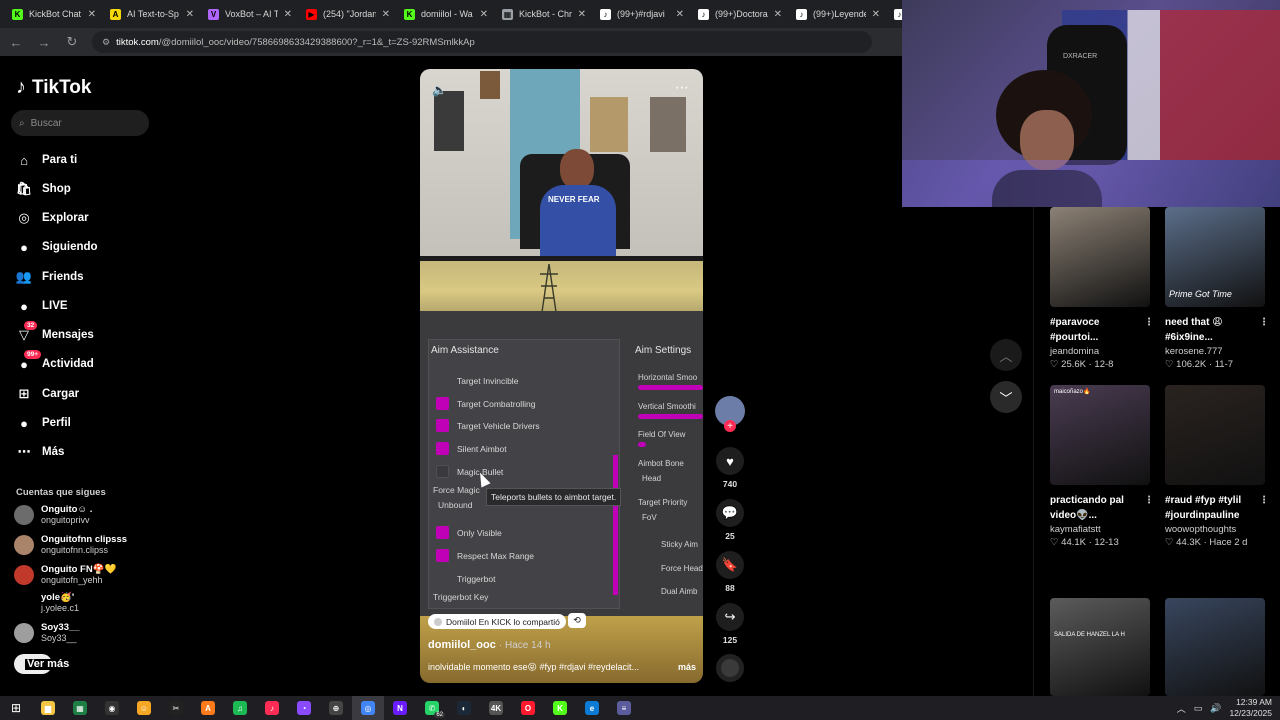 The image size is (1280, 720). Describe the element at coordinates (1181, 708) in the screenshot. I see `tray-arrow-icon: ︿` at that location.